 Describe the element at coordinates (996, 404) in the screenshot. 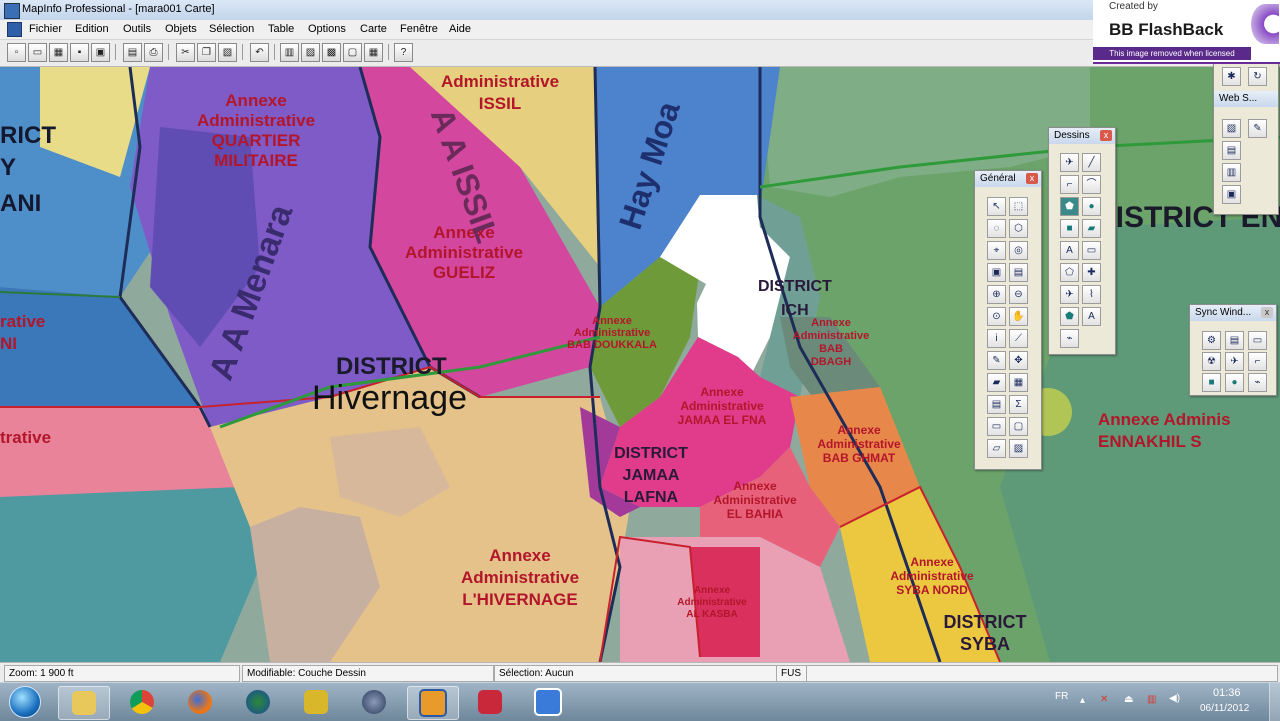

I see `legend-icon: ▤` at that location.